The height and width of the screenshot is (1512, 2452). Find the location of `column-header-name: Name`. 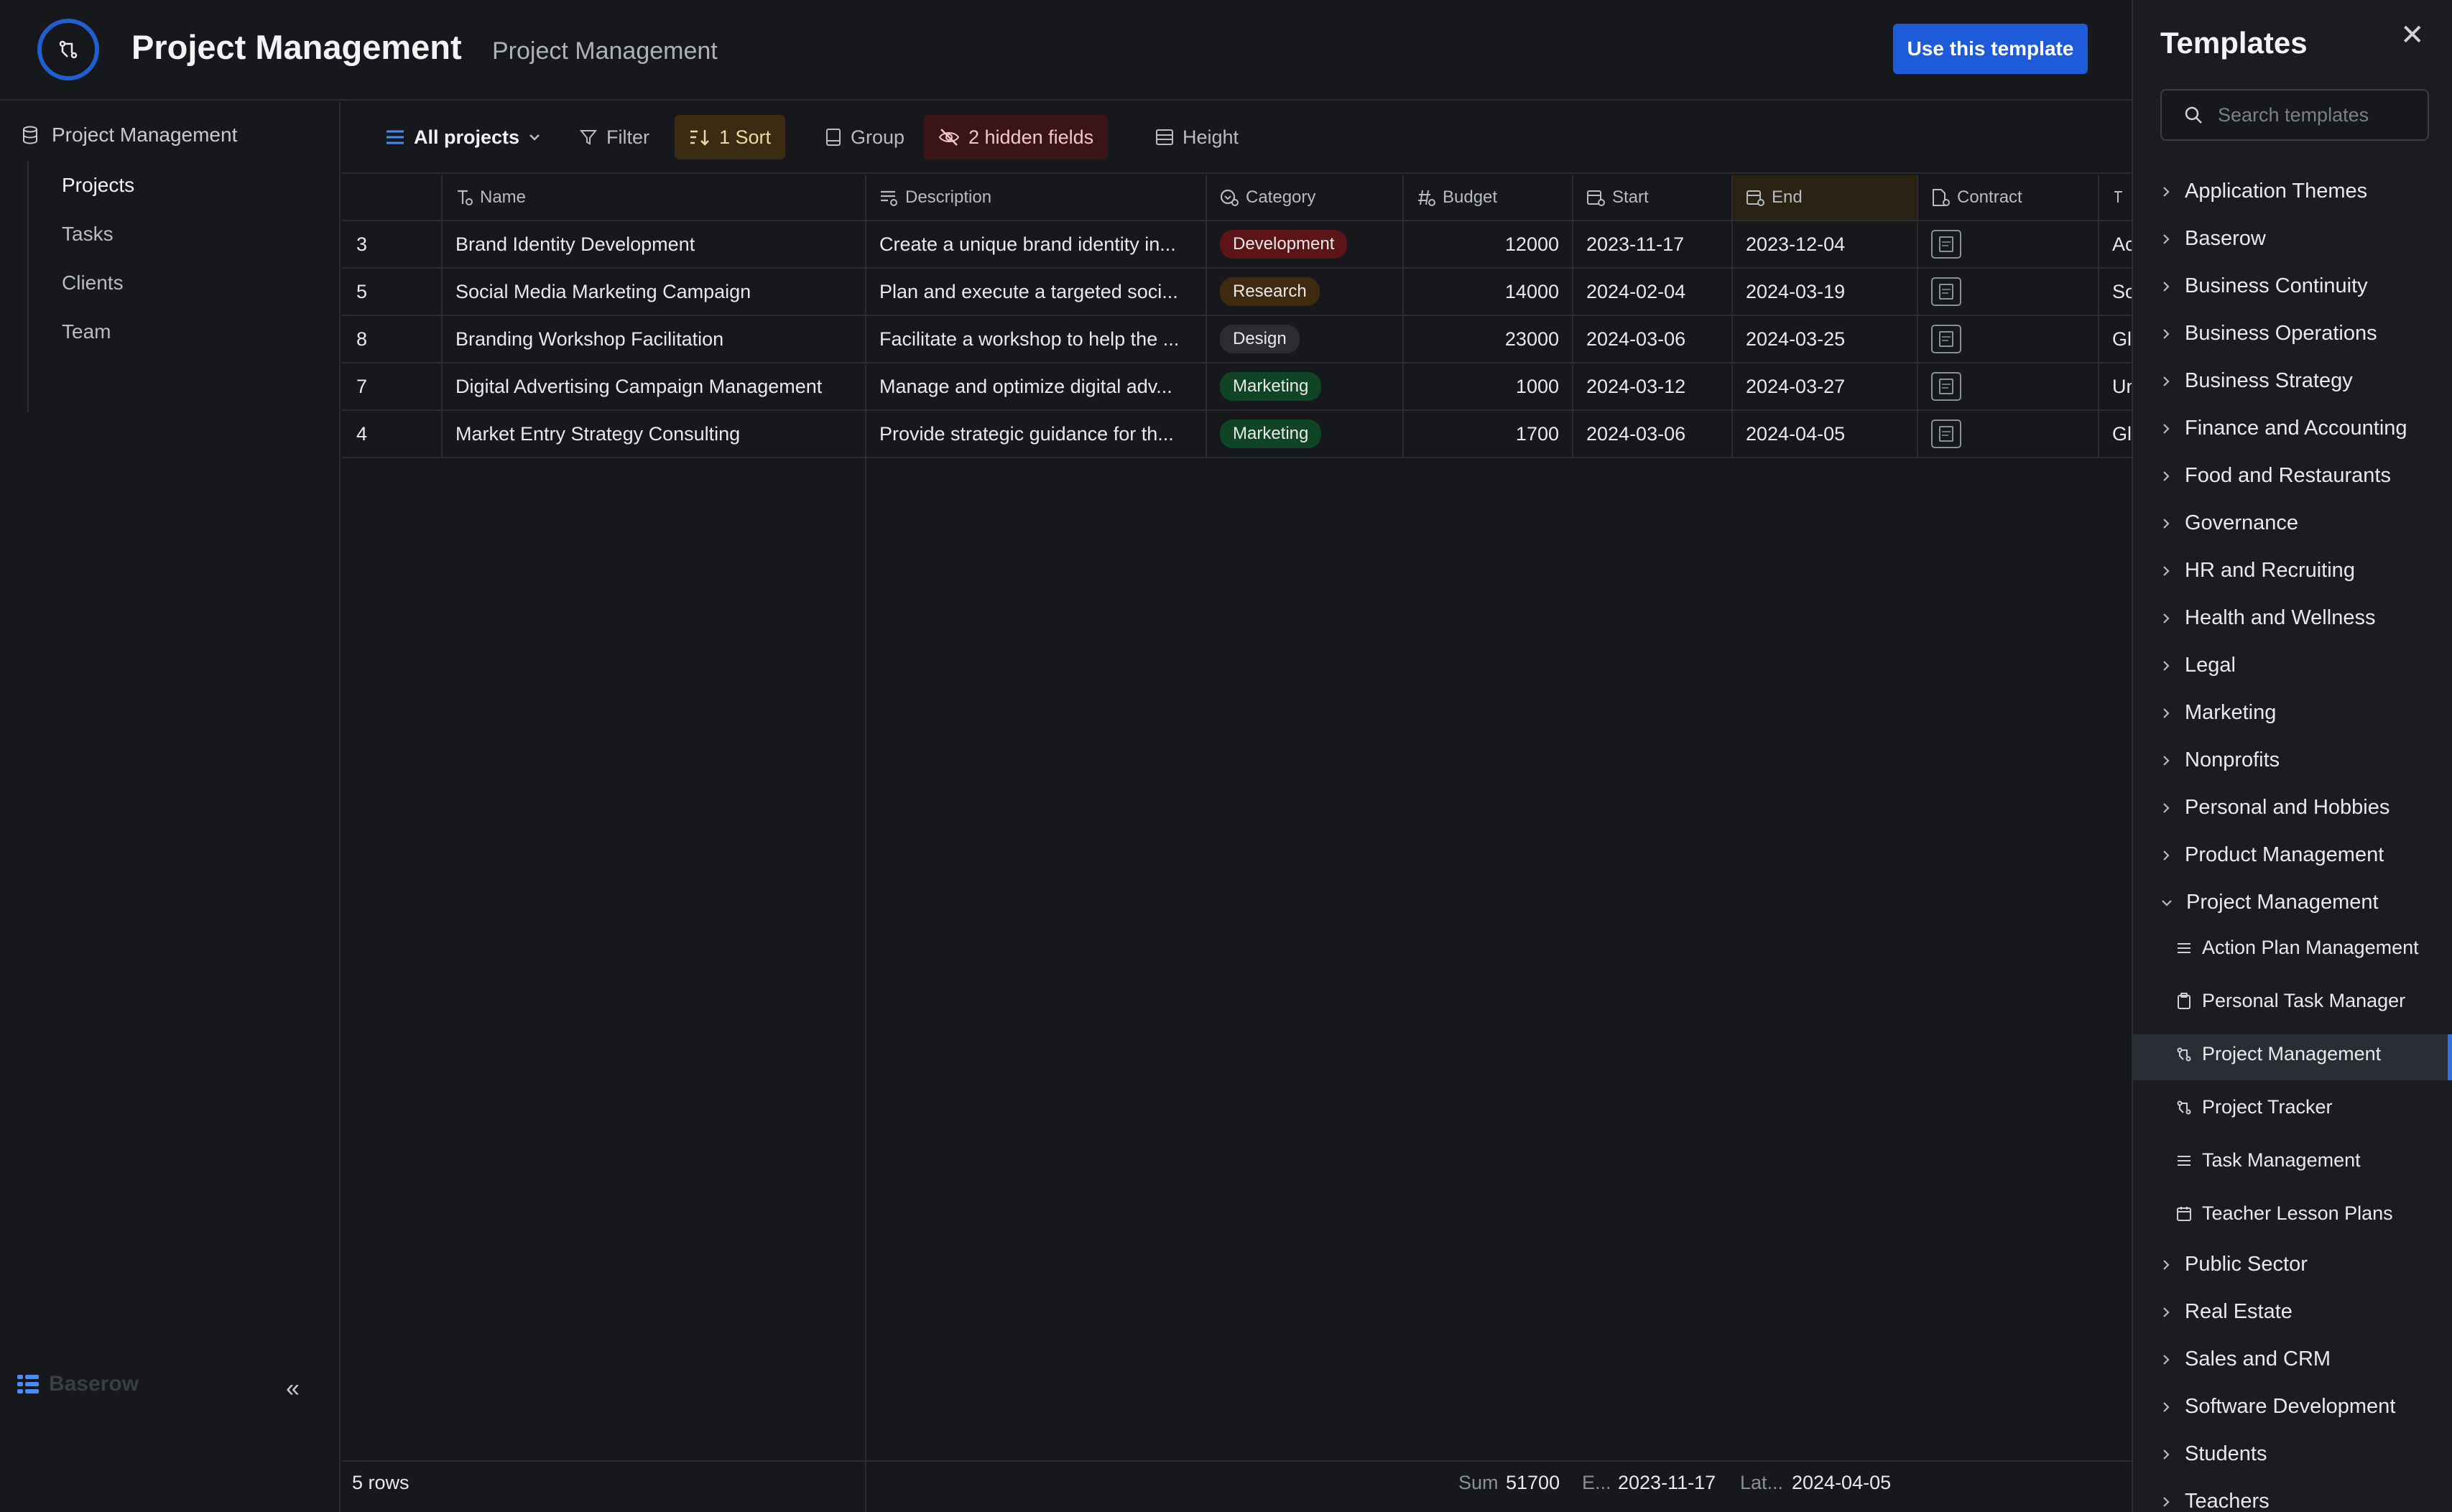

column-header-name: Name is located at coordinates (654, 198).